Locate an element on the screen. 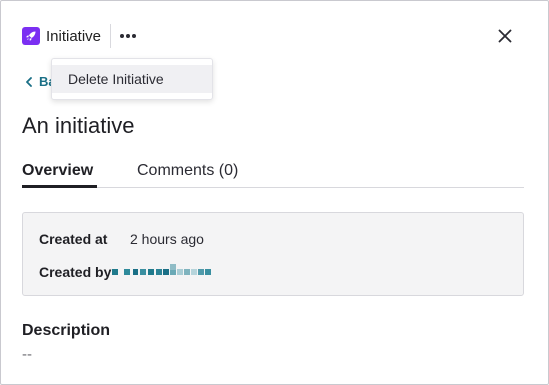  delete-initiative-menu-item: Delete Initiative is located at coordinates (132, 79).